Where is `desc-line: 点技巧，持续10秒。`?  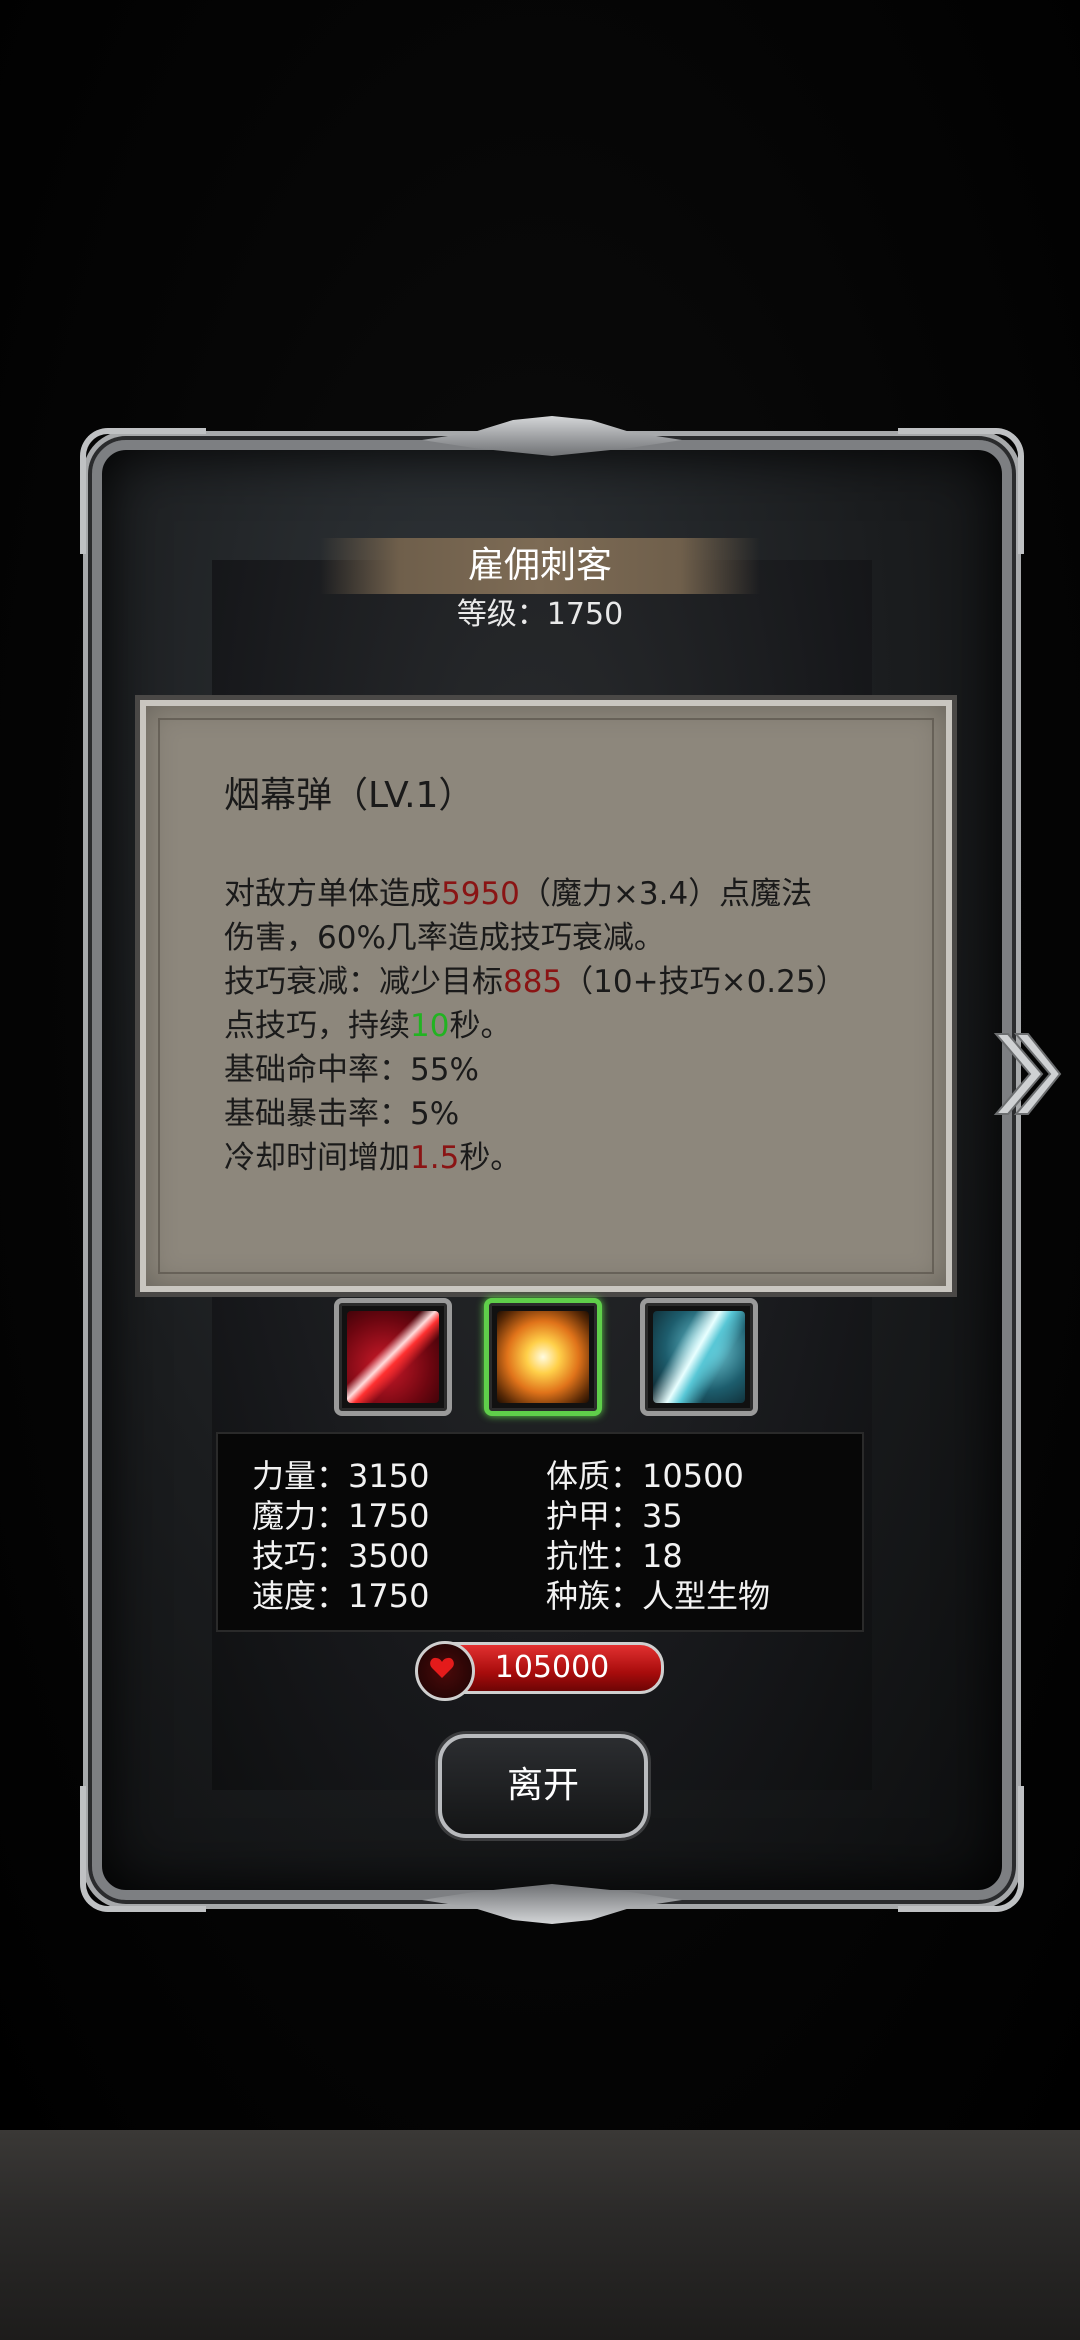
desc-line: 点技巧，持续10秒。 is located at coordinates (368, 1026).